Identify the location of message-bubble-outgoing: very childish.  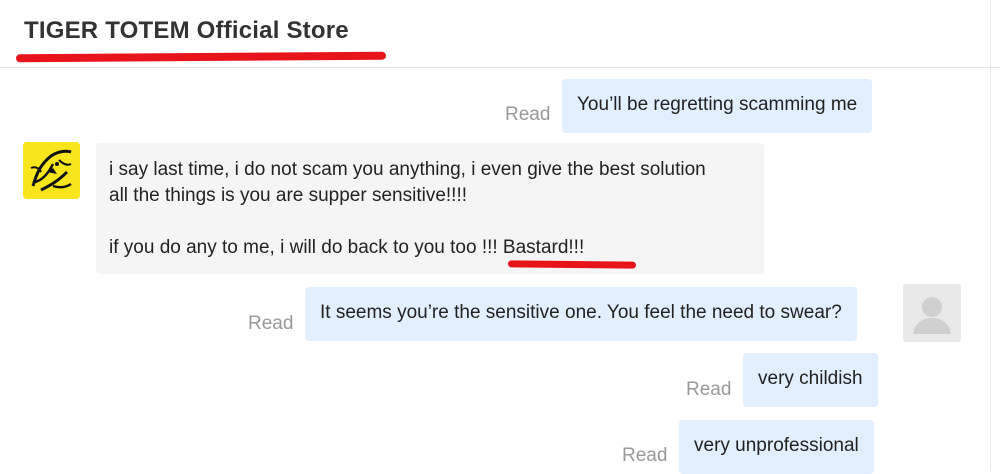
(810, 380).